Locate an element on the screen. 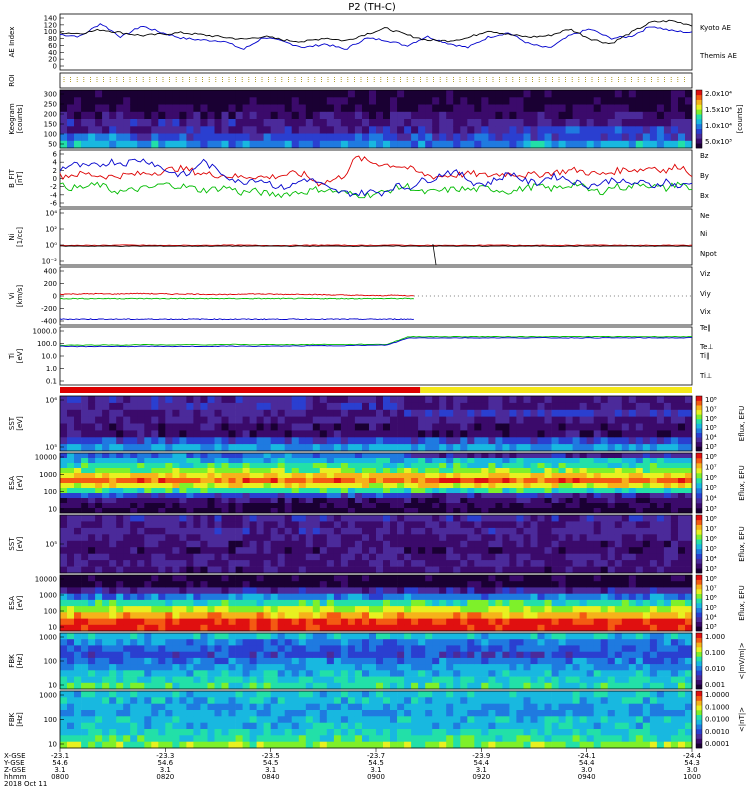 The width and height of the screenshot is (750, 800). mode-bar-slow is located at coordinates (240, 390).